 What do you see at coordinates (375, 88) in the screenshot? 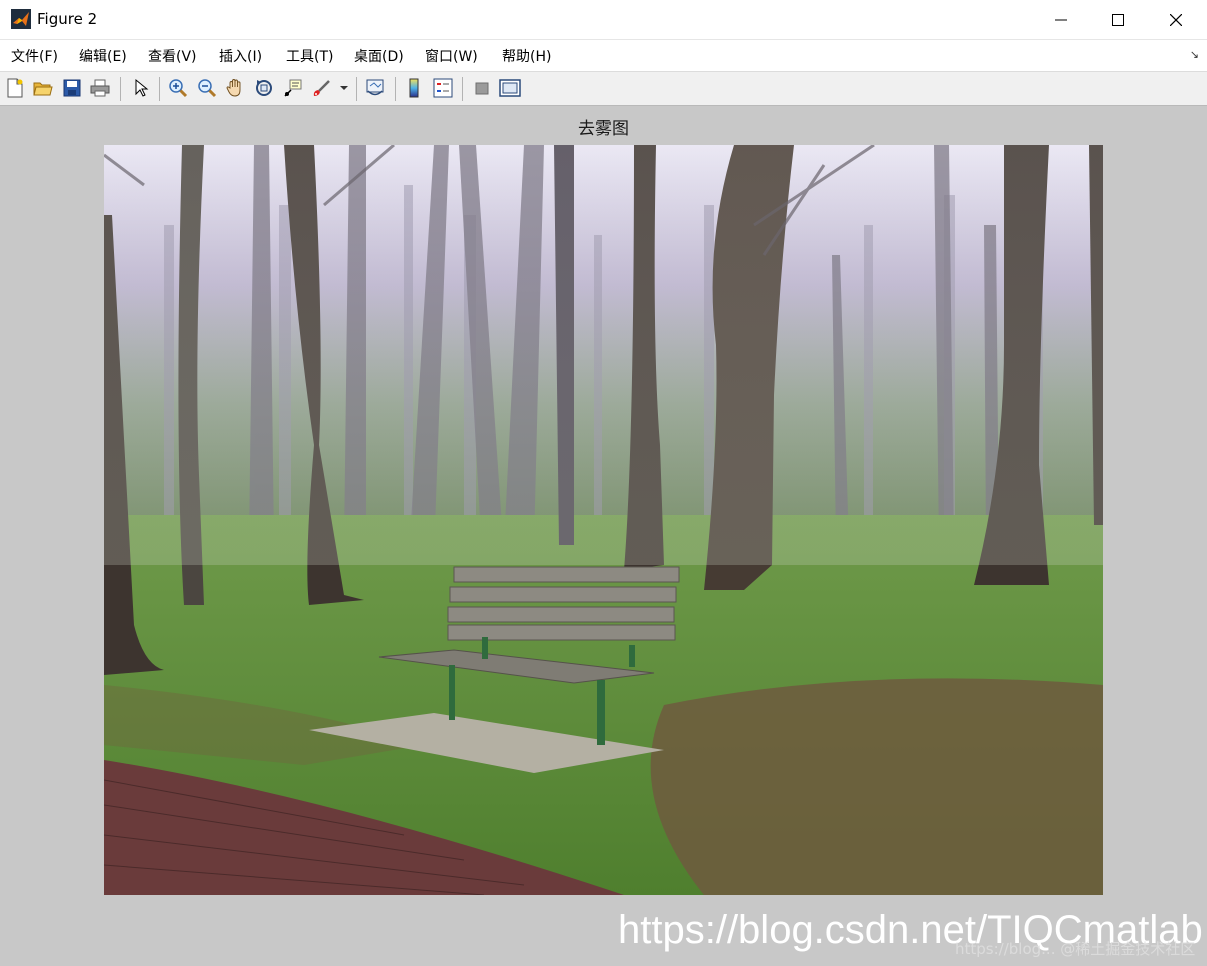
I see `link-plot-icon` at bounding box center [375, 88].